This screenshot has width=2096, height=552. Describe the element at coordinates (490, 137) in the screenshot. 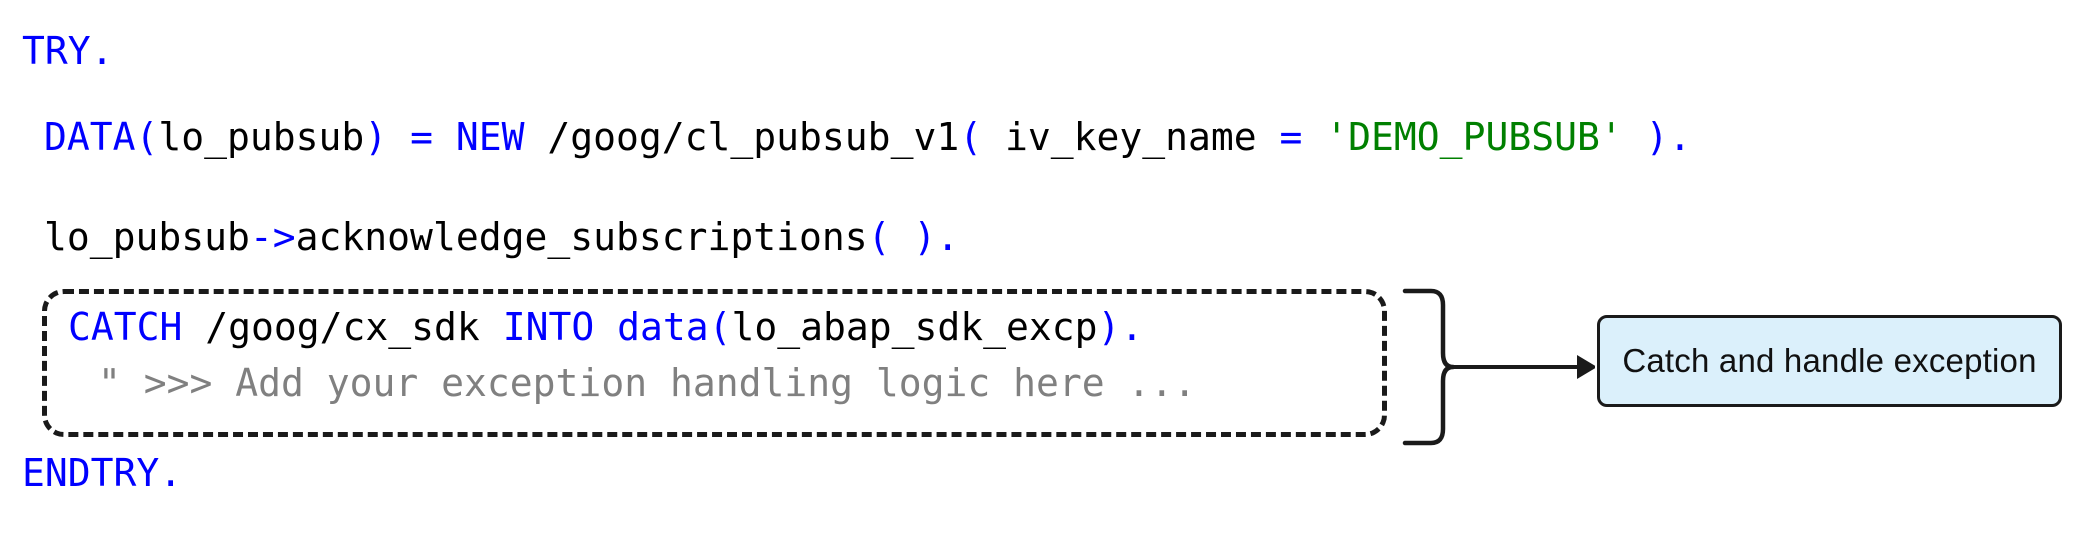

I see `code-token-kw: NEW` at that location.